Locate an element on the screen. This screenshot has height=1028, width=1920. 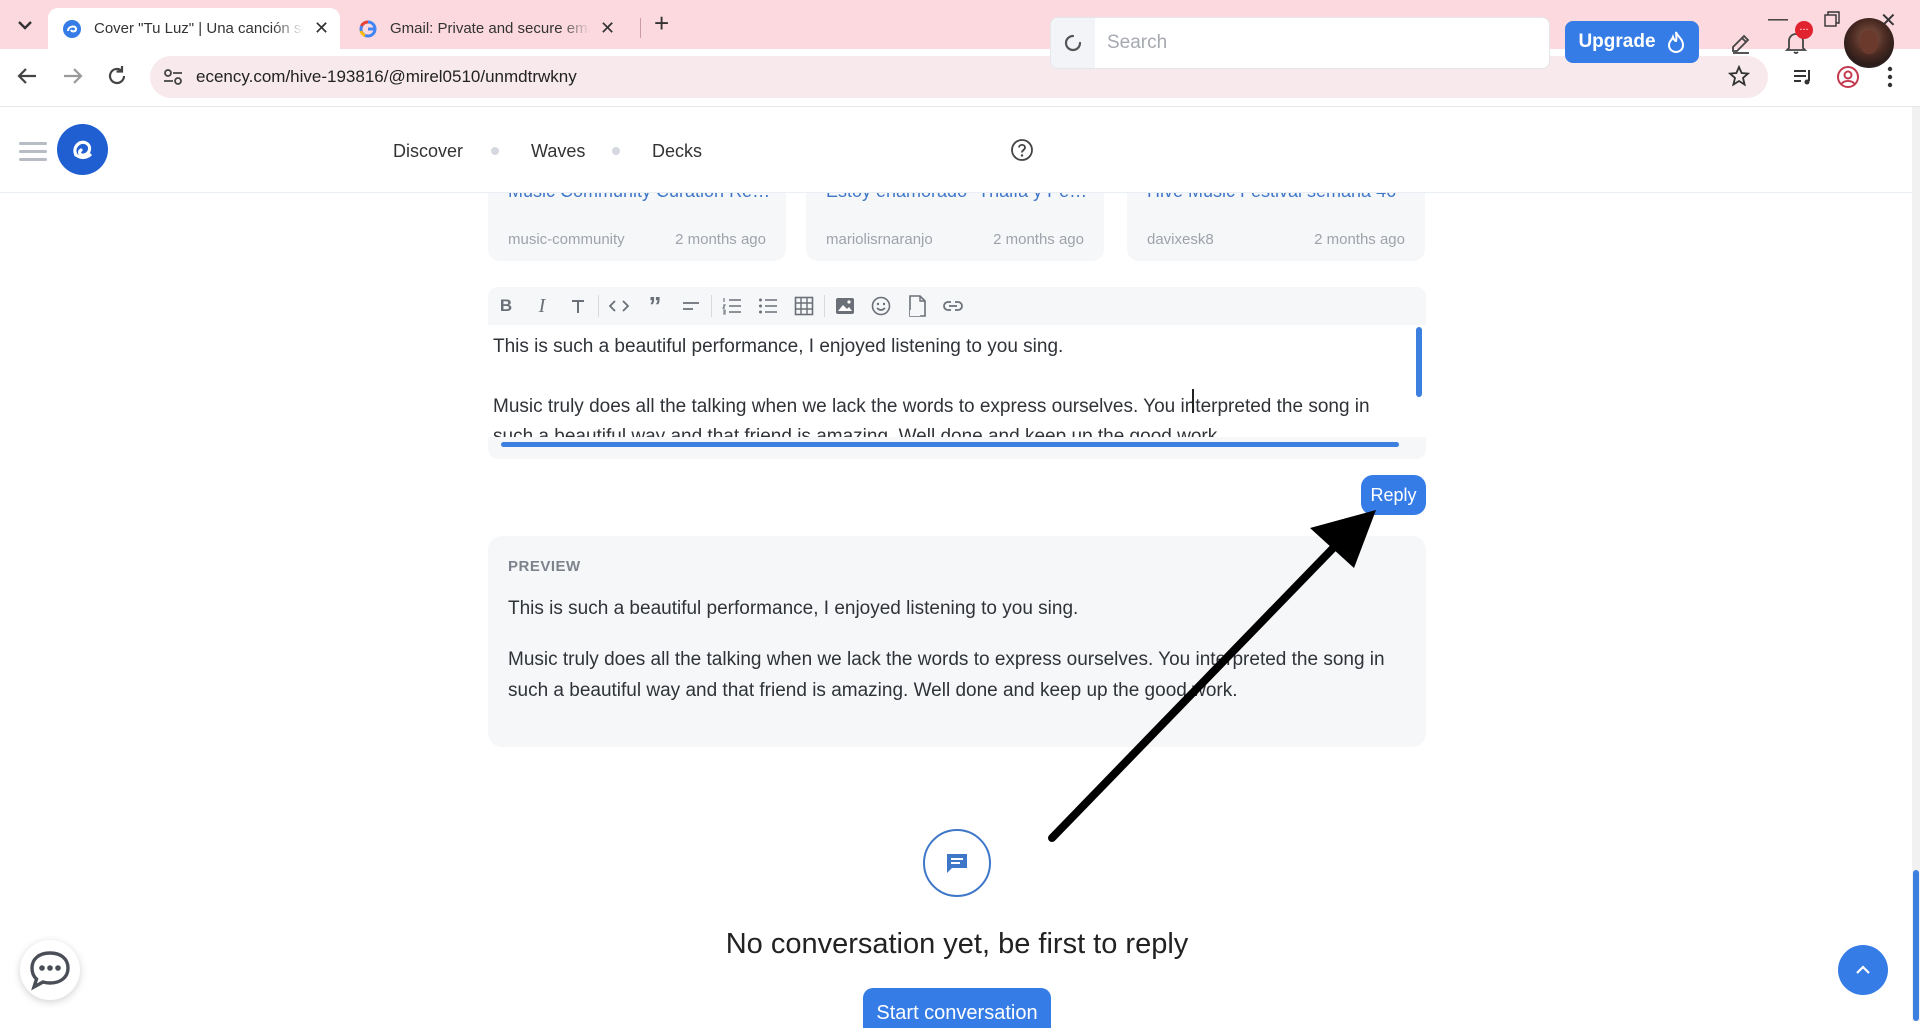
conversation-icon is located at coordinates (957, 863).